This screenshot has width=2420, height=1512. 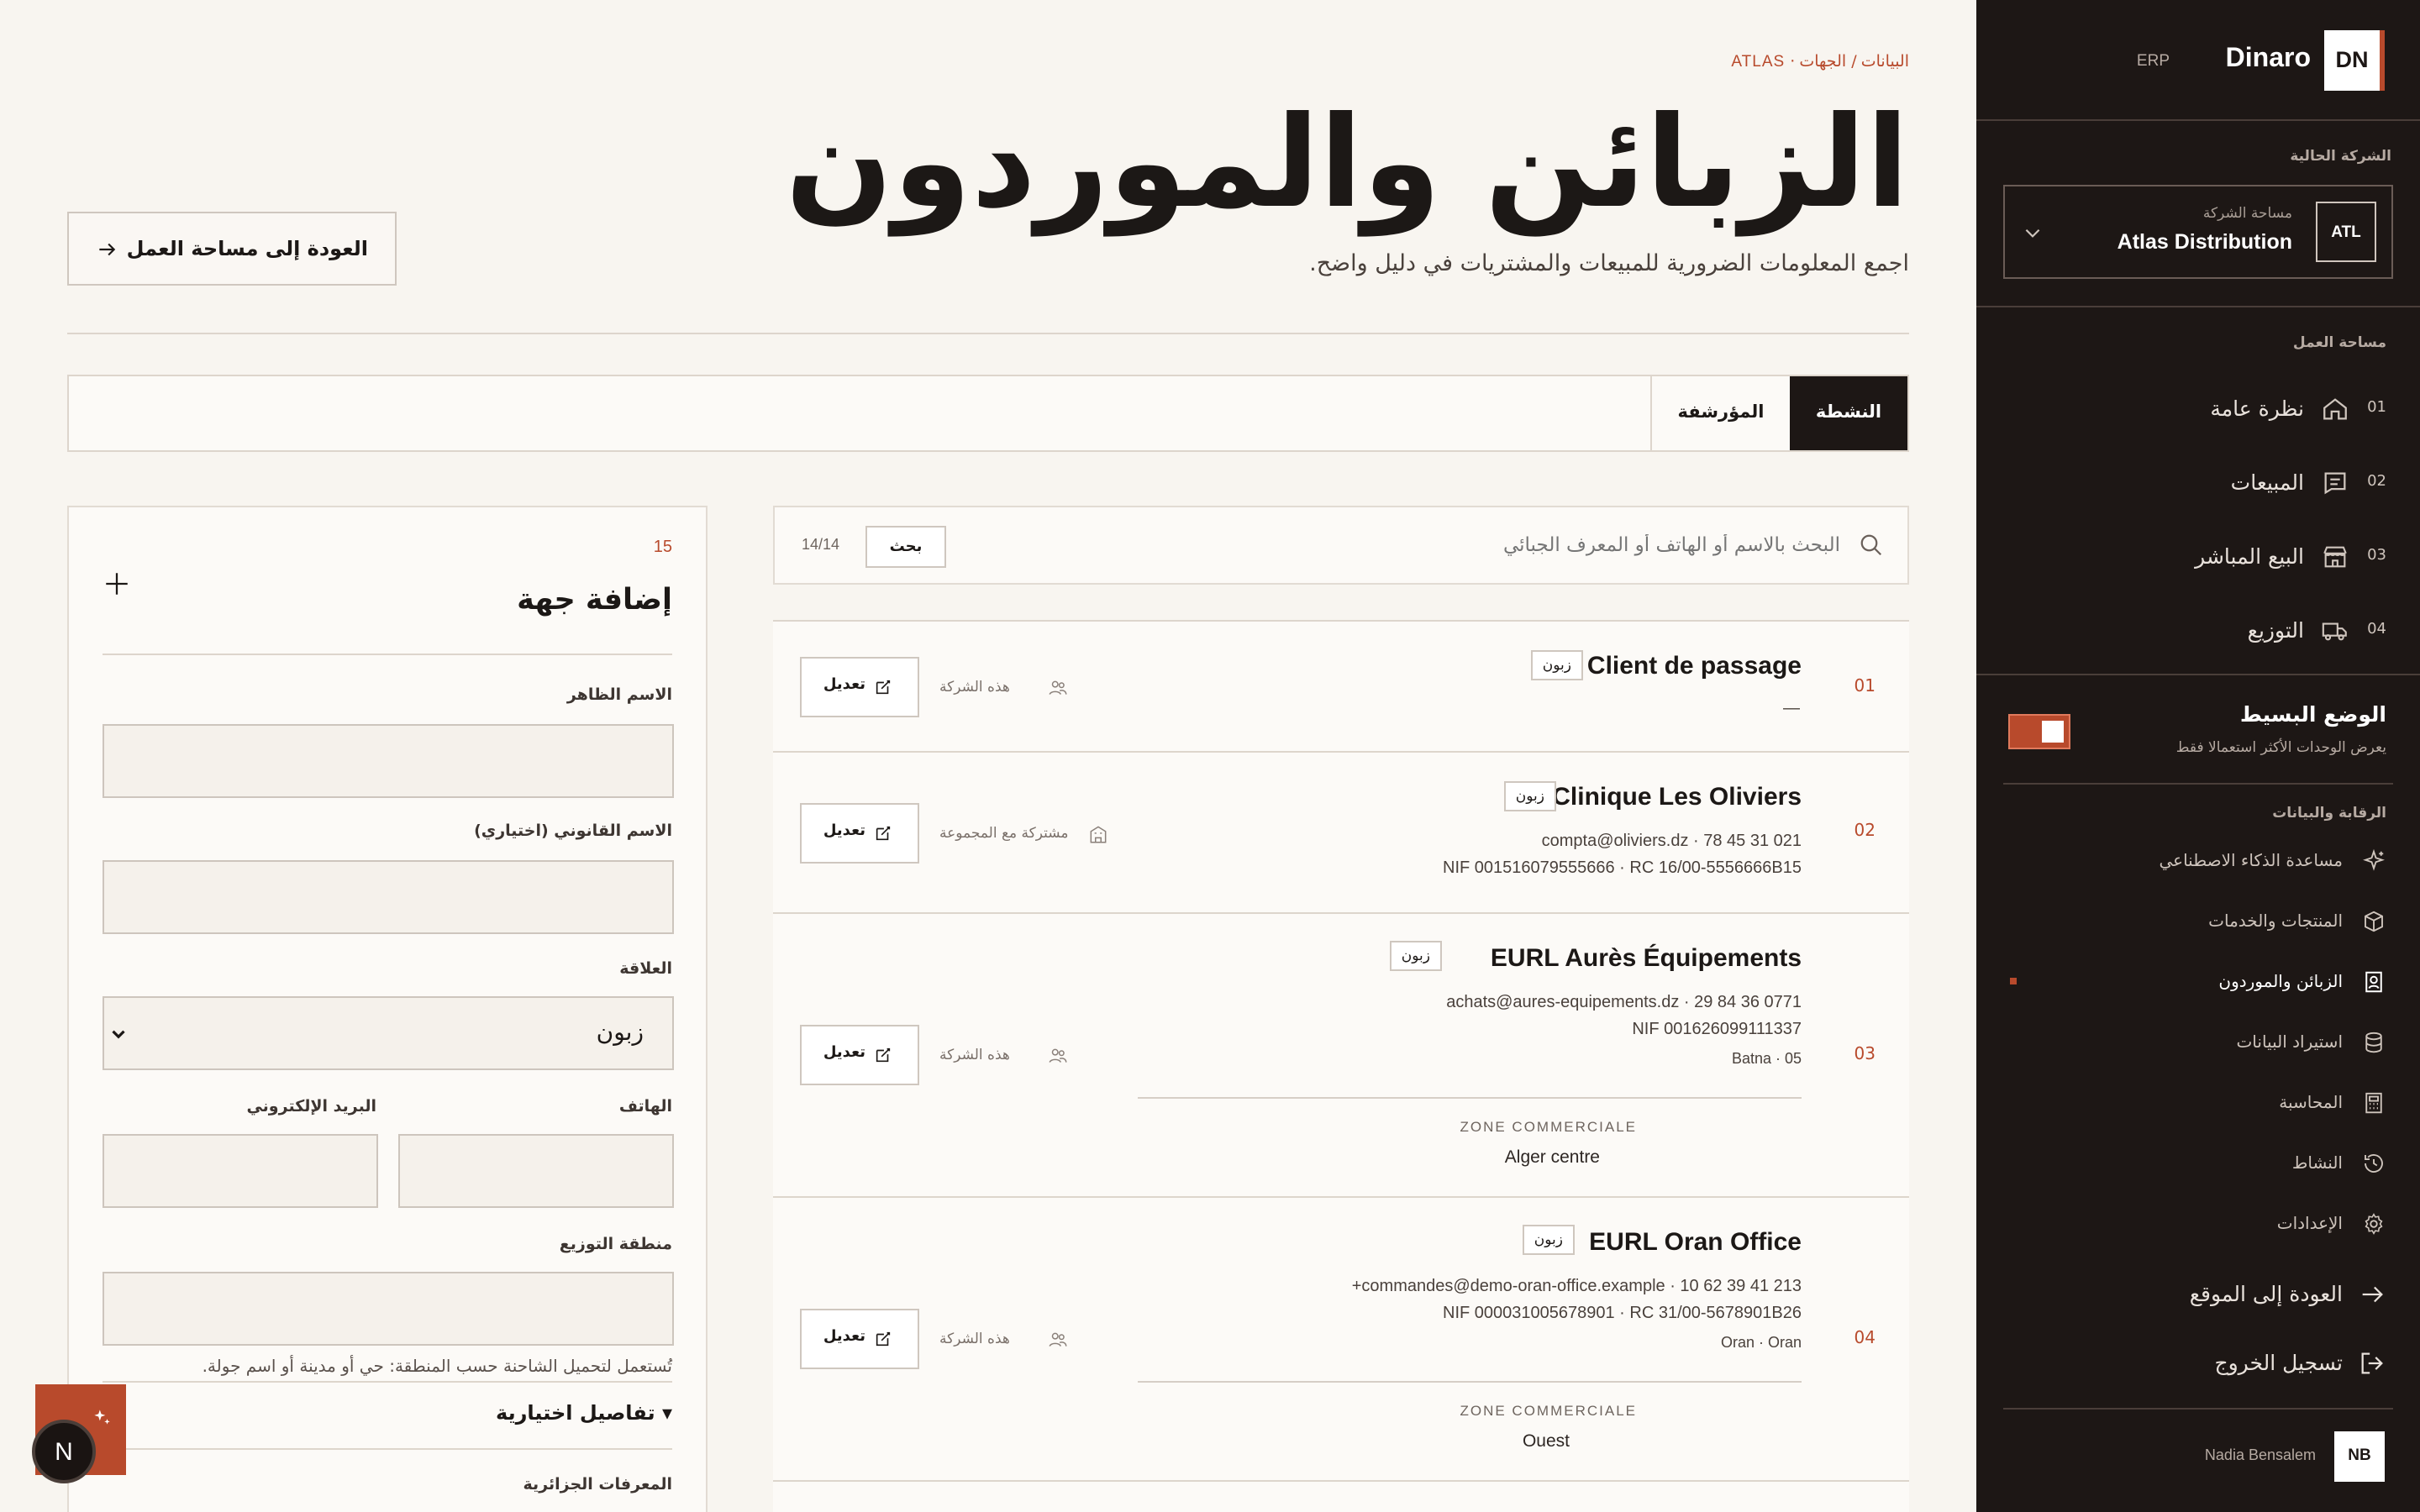 What do you see at coordinates (2198, 1302) in the screenshot?
I see `back-to-site-link: العودة إلى الموقع` at bounding box center [2198, 1302].